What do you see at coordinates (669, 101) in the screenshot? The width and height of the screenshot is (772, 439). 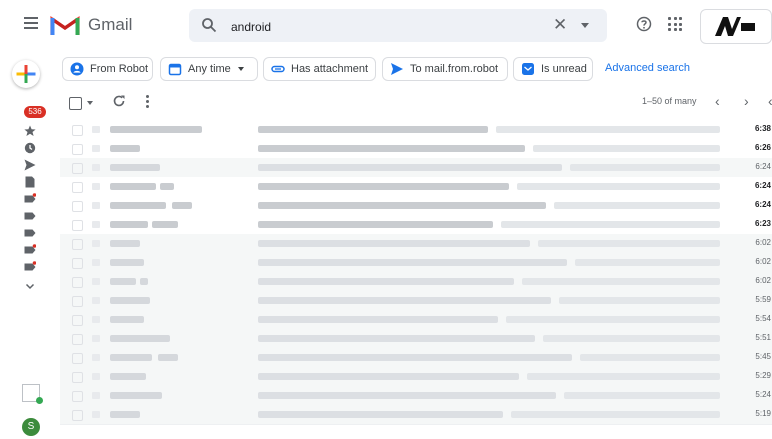 I see `pagination-text: 1–50 of many` at bounding box center [669, 101].